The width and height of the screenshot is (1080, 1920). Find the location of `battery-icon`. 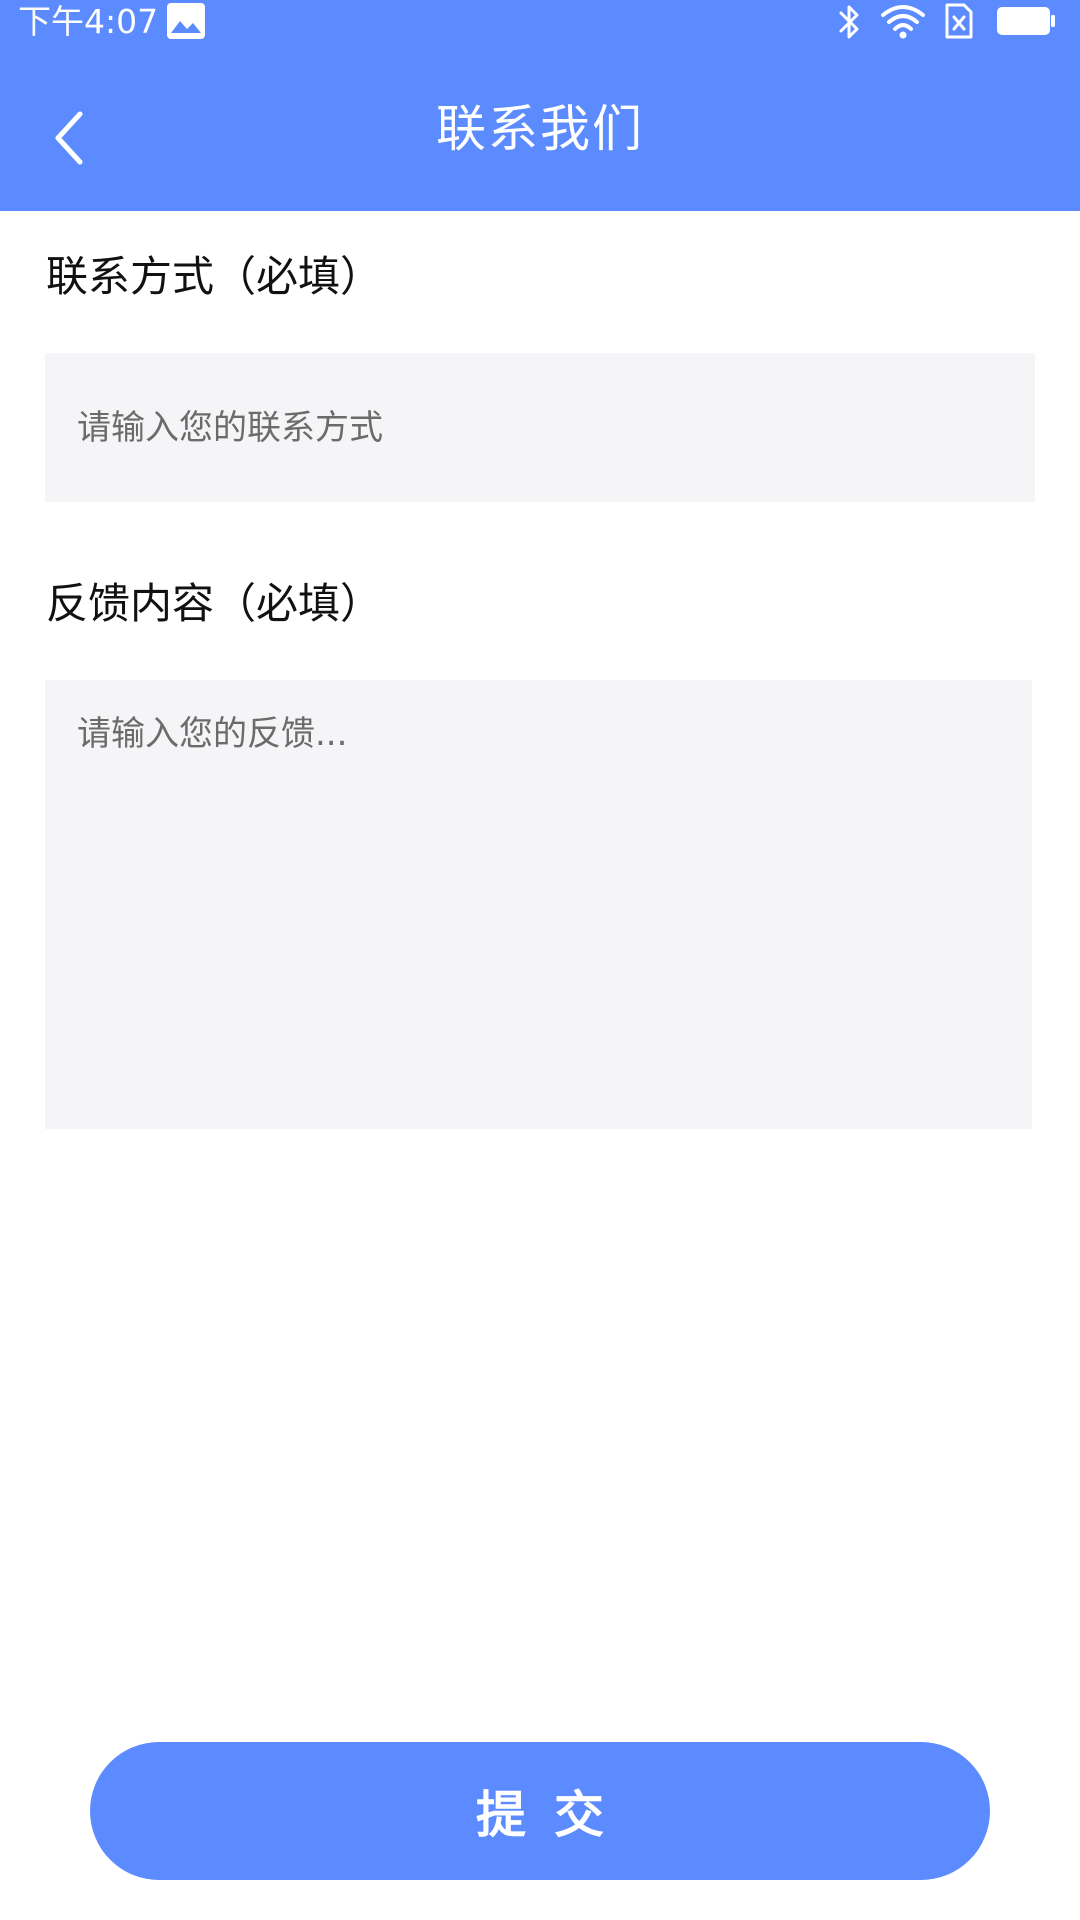

battery-icon is located at coordinates (1026, 21).